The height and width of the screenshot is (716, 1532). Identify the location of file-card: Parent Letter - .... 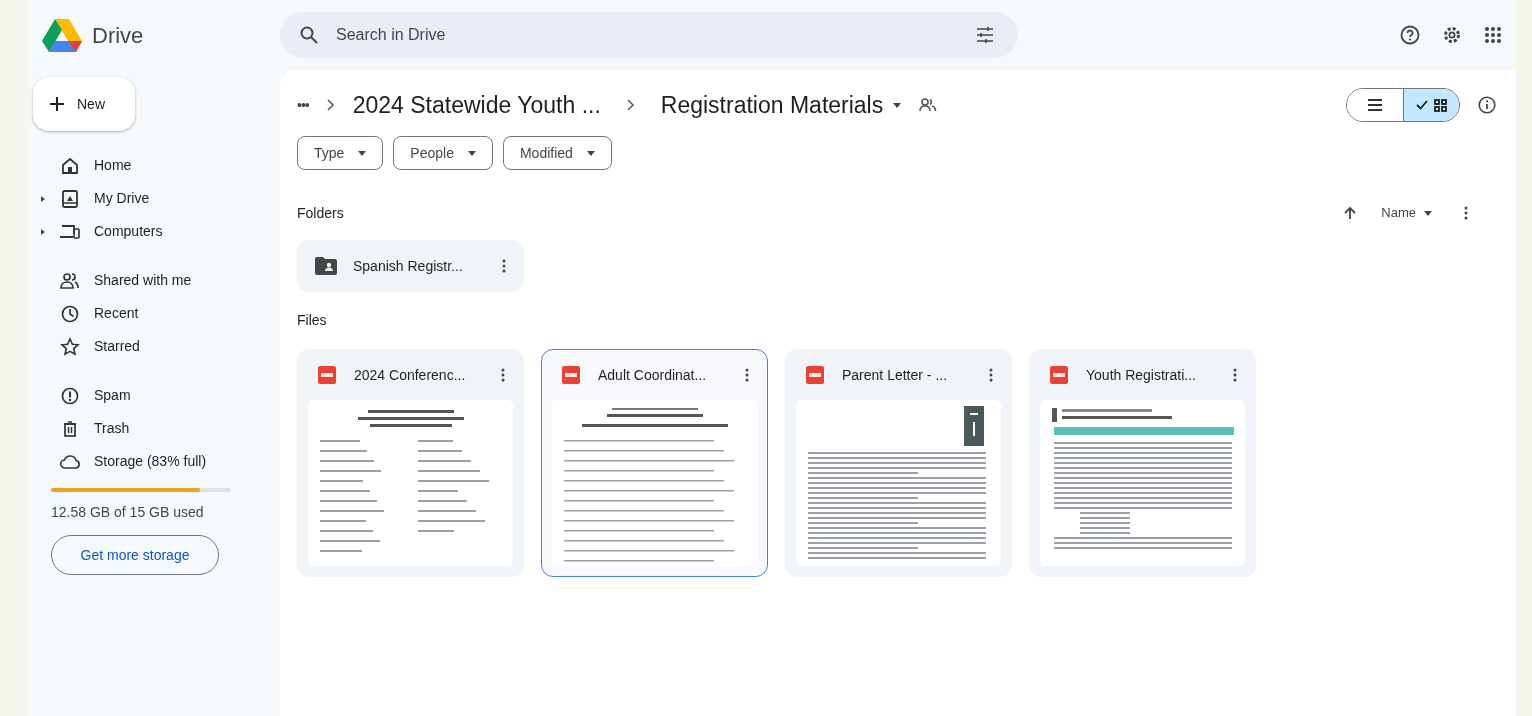
(898, 463).